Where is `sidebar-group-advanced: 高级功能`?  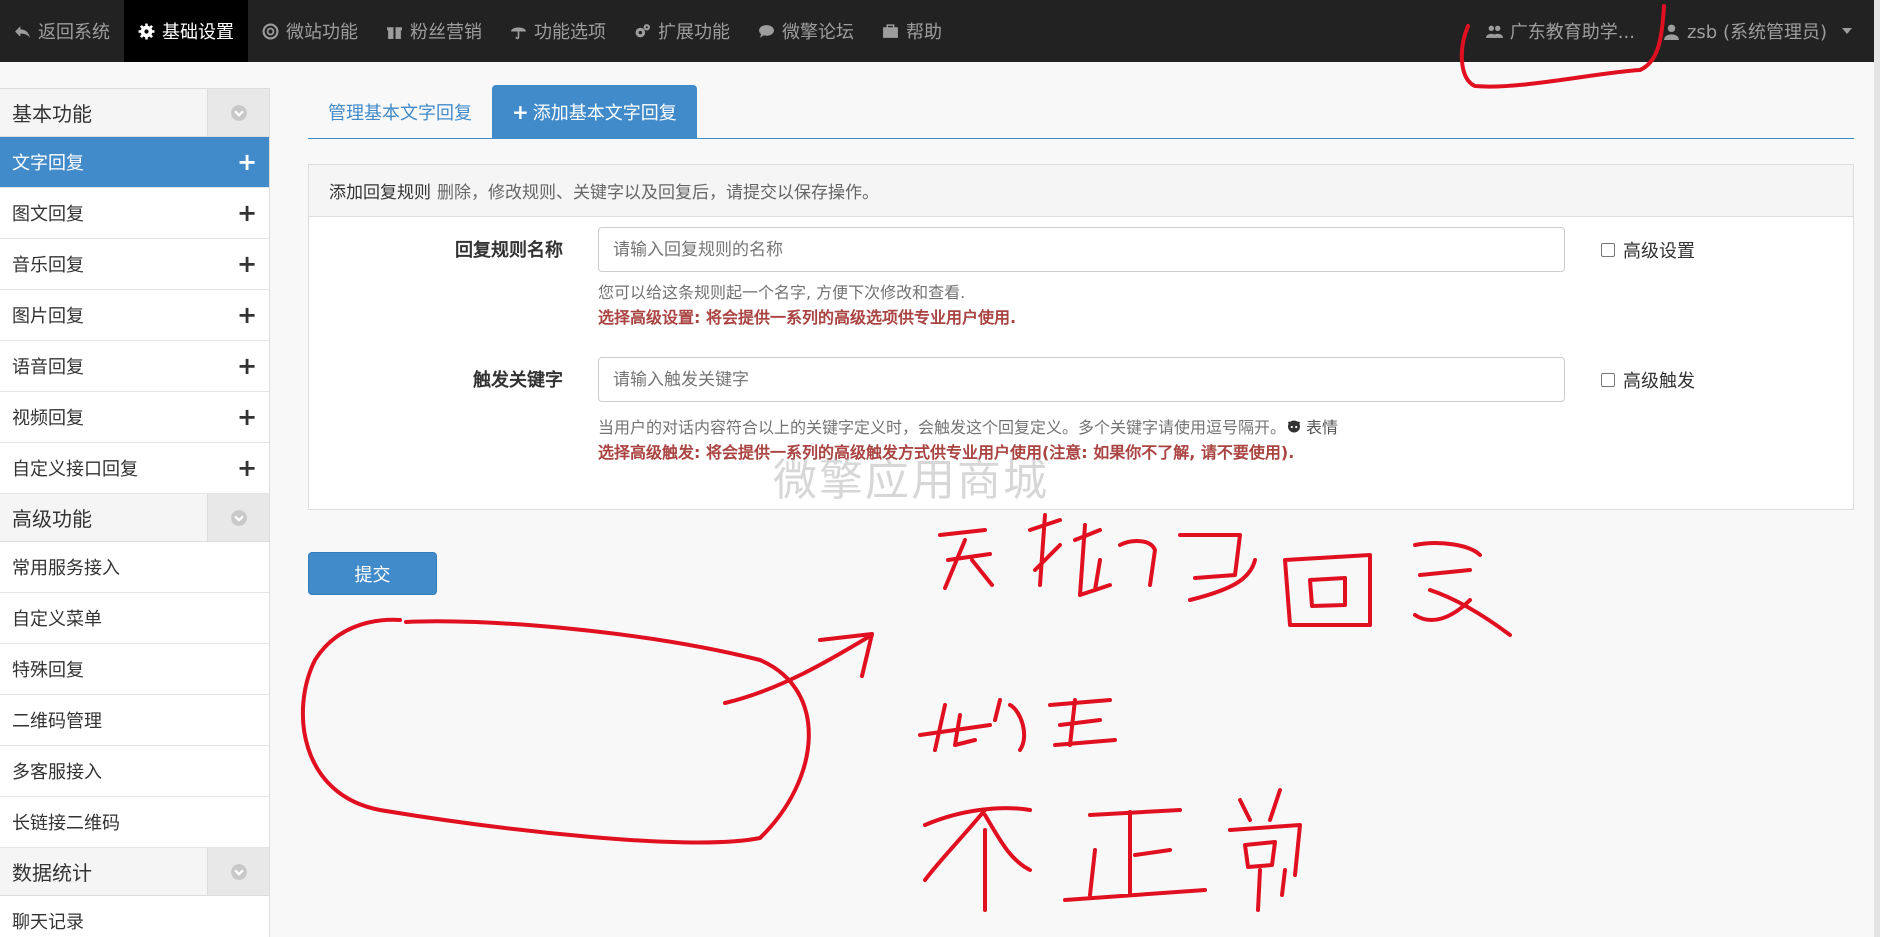
sidebar-group-advanced: 高级功能 is located at coordinates (134, 518).